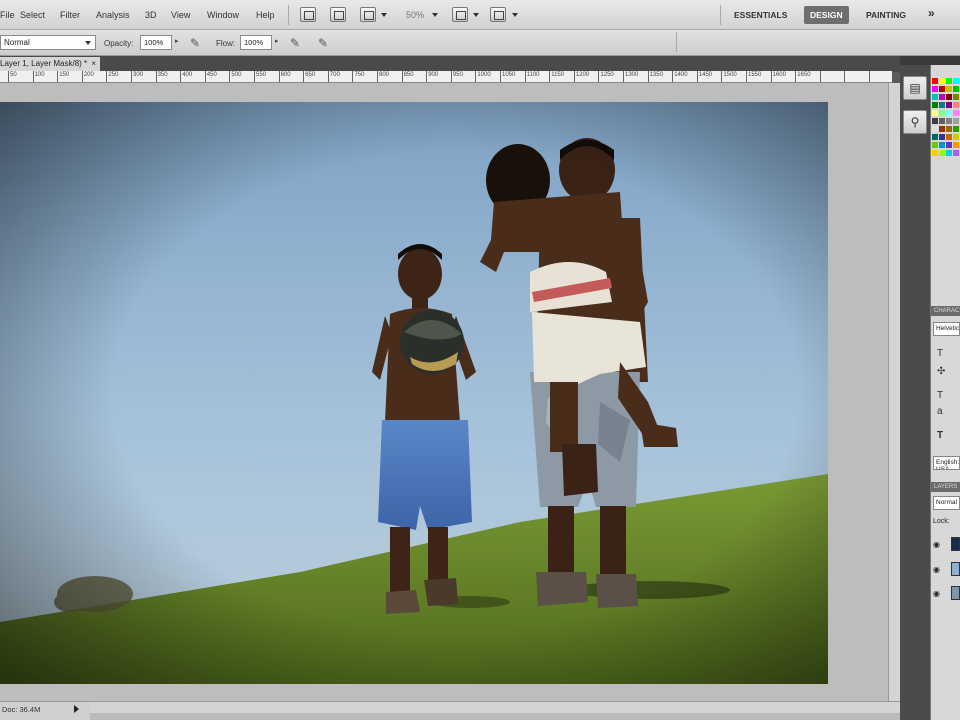 Image resolution: width=960 pixels, height=720 pixels. I want to click on menu-analysis: Analysis, so click(113, 15).